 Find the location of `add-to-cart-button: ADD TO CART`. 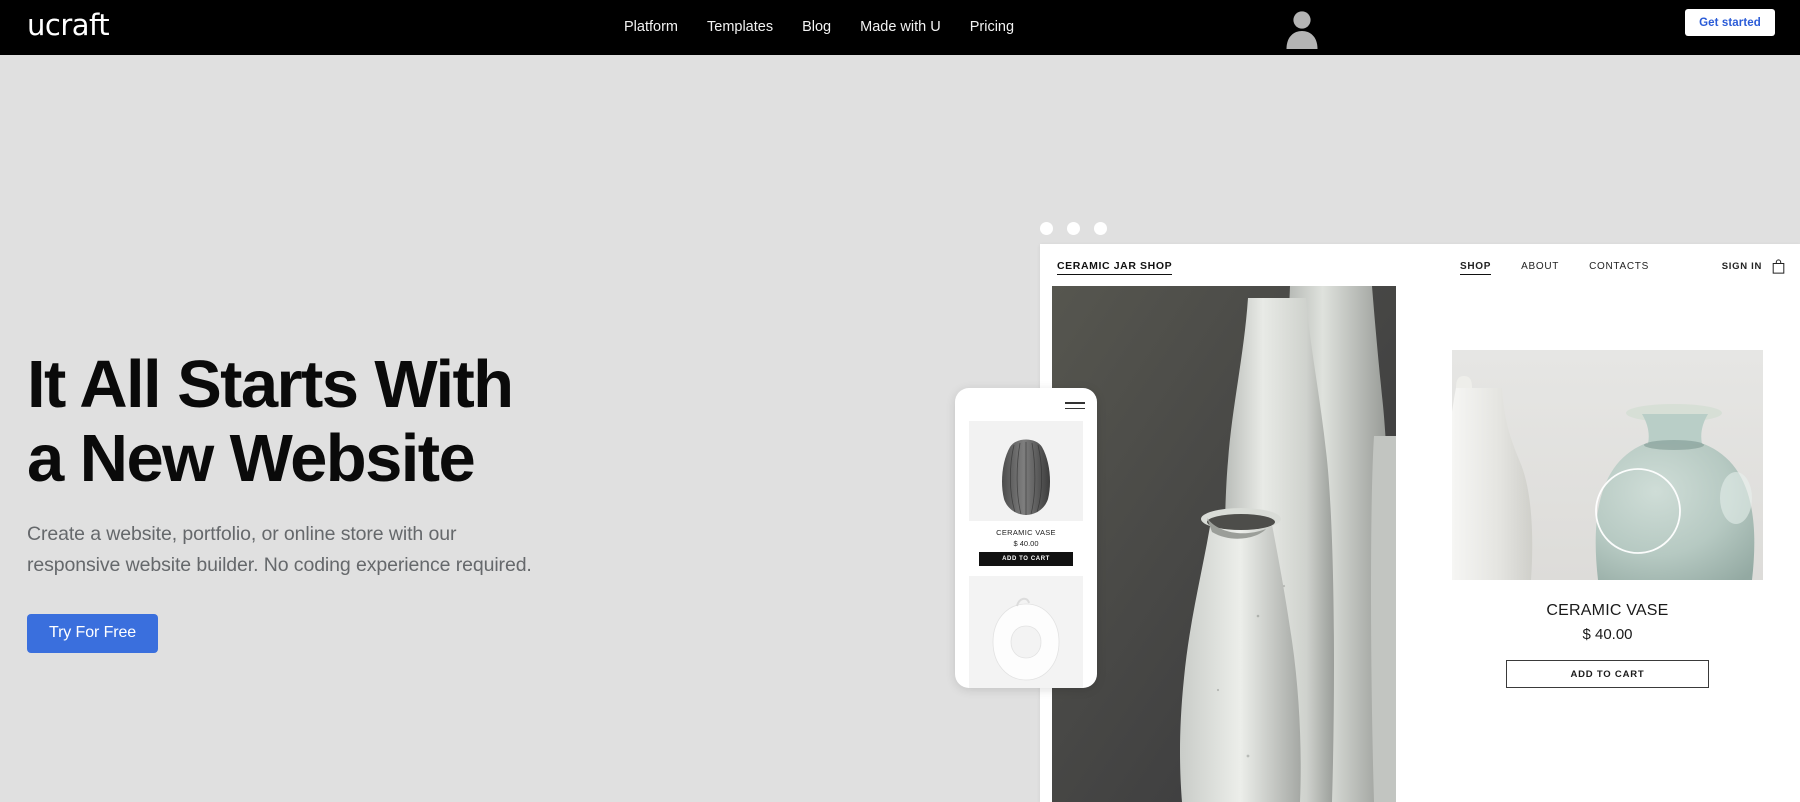

add-to-cart-button: ADD TO CART is located at coordinates (1607, 674).